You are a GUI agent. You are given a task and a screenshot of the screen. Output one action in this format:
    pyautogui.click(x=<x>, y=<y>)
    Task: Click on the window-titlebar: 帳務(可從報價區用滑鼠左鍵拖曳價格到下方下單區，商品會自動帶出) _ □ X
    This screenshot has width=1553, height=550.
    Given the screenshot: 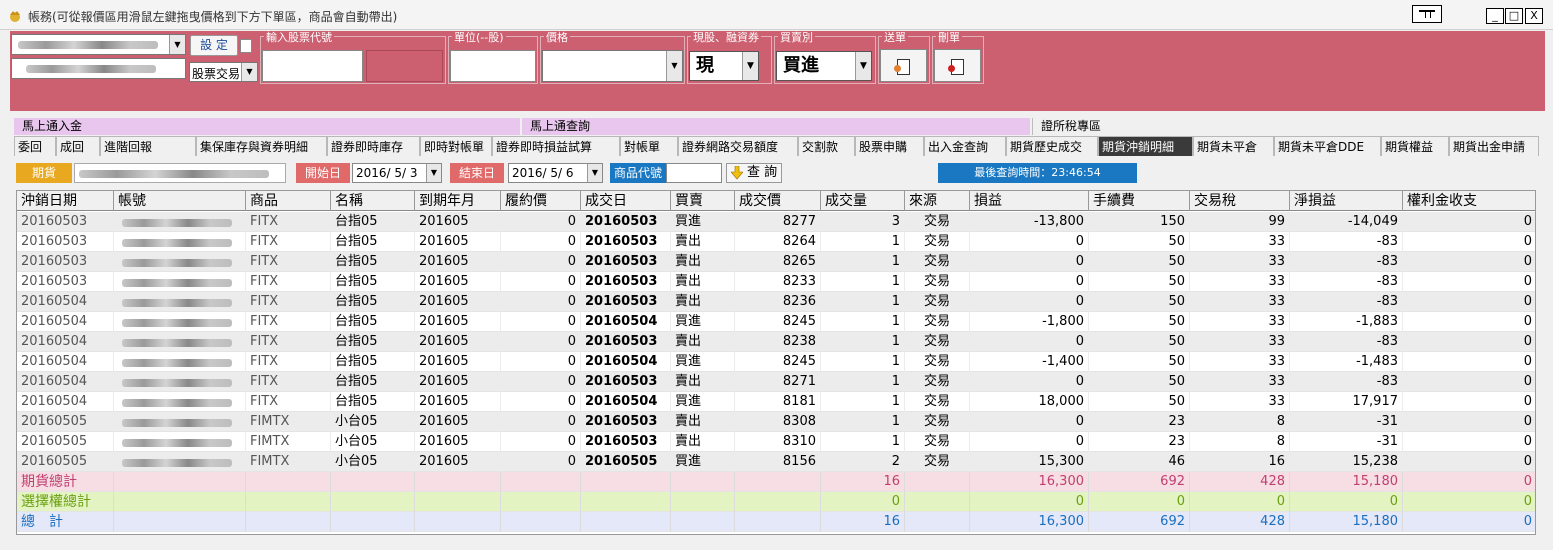 What is the action you would take?
    pyautogui.click(x=776, y=15)
    